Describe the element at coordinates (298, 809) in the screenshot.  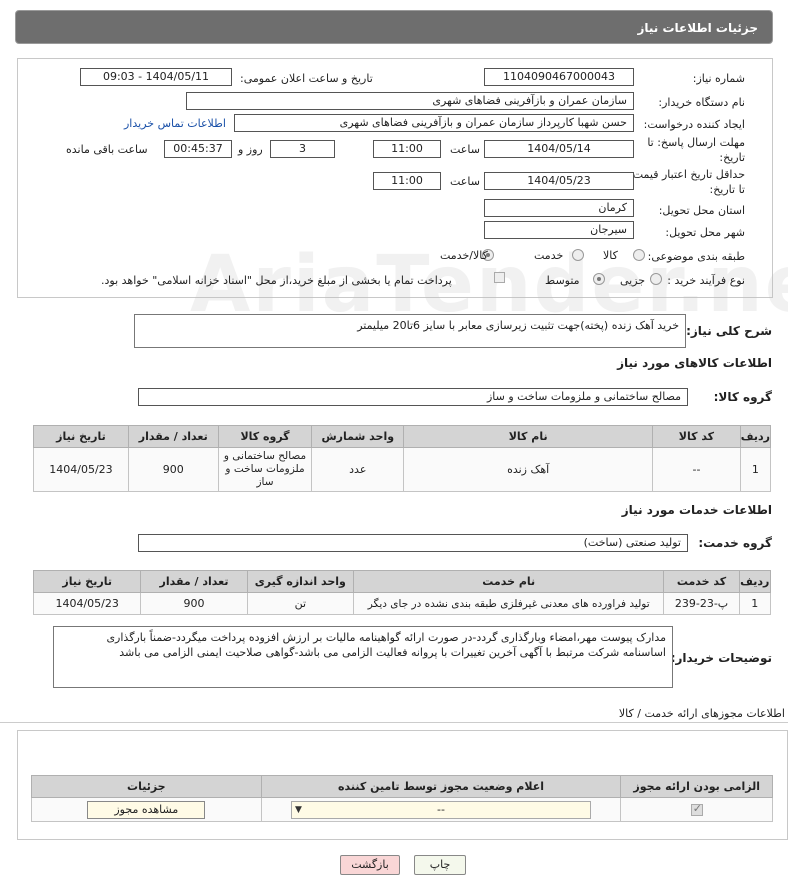
I see `chevron-down-icon: ▼` at that location.